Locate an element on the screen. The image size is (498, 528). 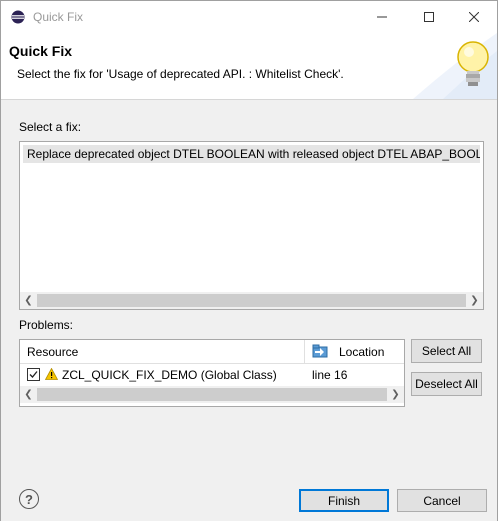
background-window is located at coordinates (249, 524).